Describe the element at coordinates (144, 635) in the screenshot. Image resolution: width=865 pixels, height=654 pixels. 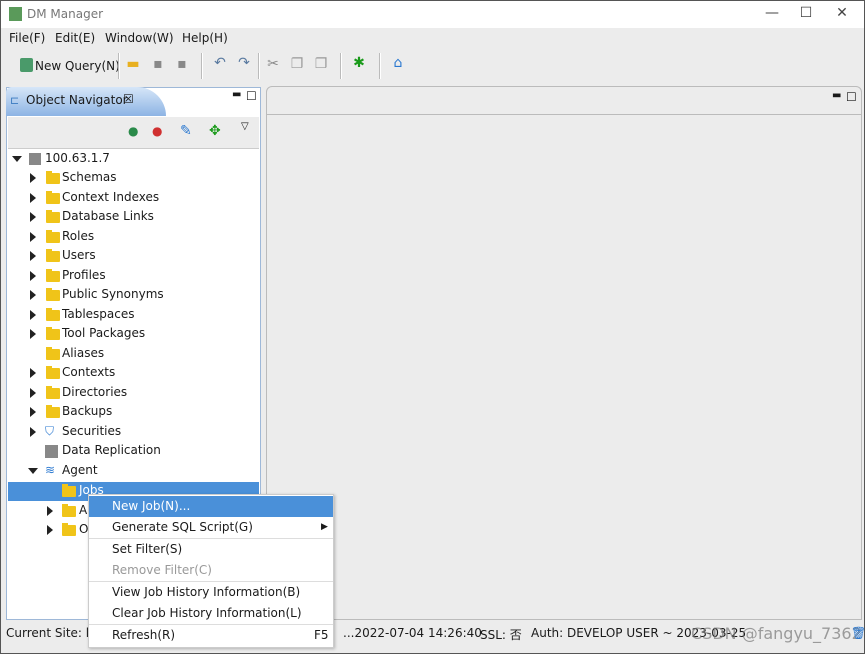
I see `menu-item-label: Refresh(R)` at that location.